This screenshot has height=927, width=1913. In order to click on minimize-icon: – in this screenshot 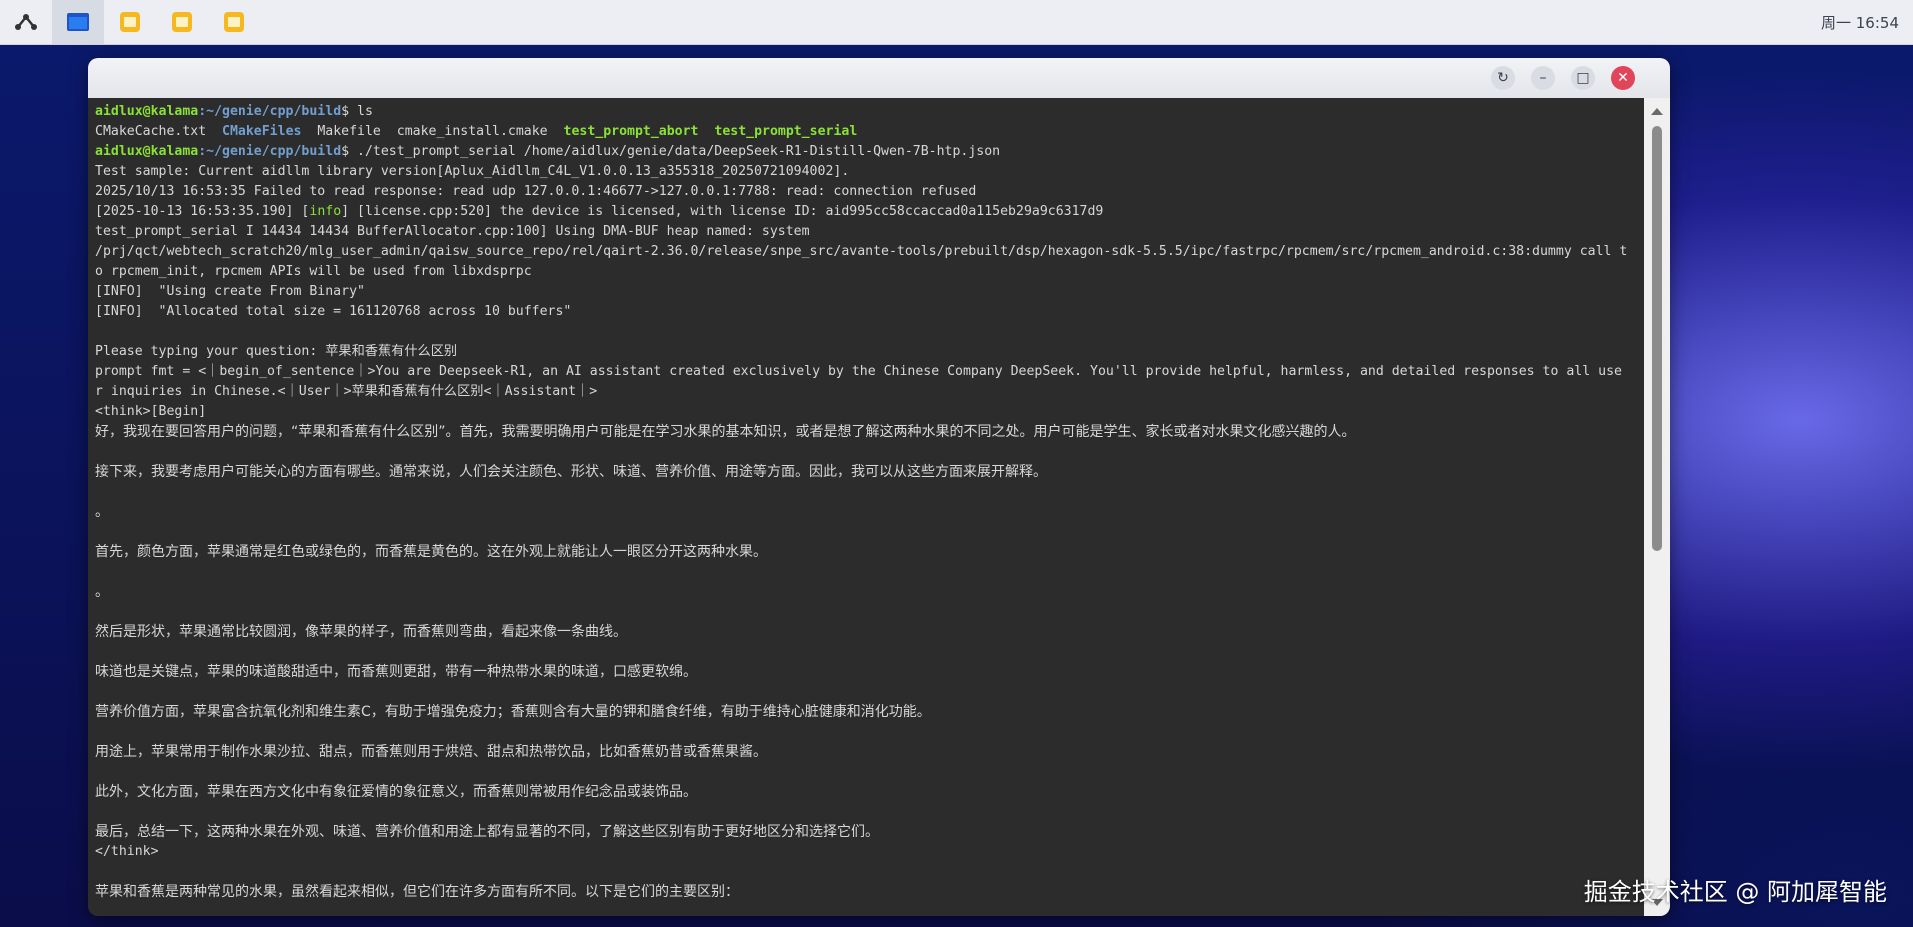, I will do `click(1543, 78)`.